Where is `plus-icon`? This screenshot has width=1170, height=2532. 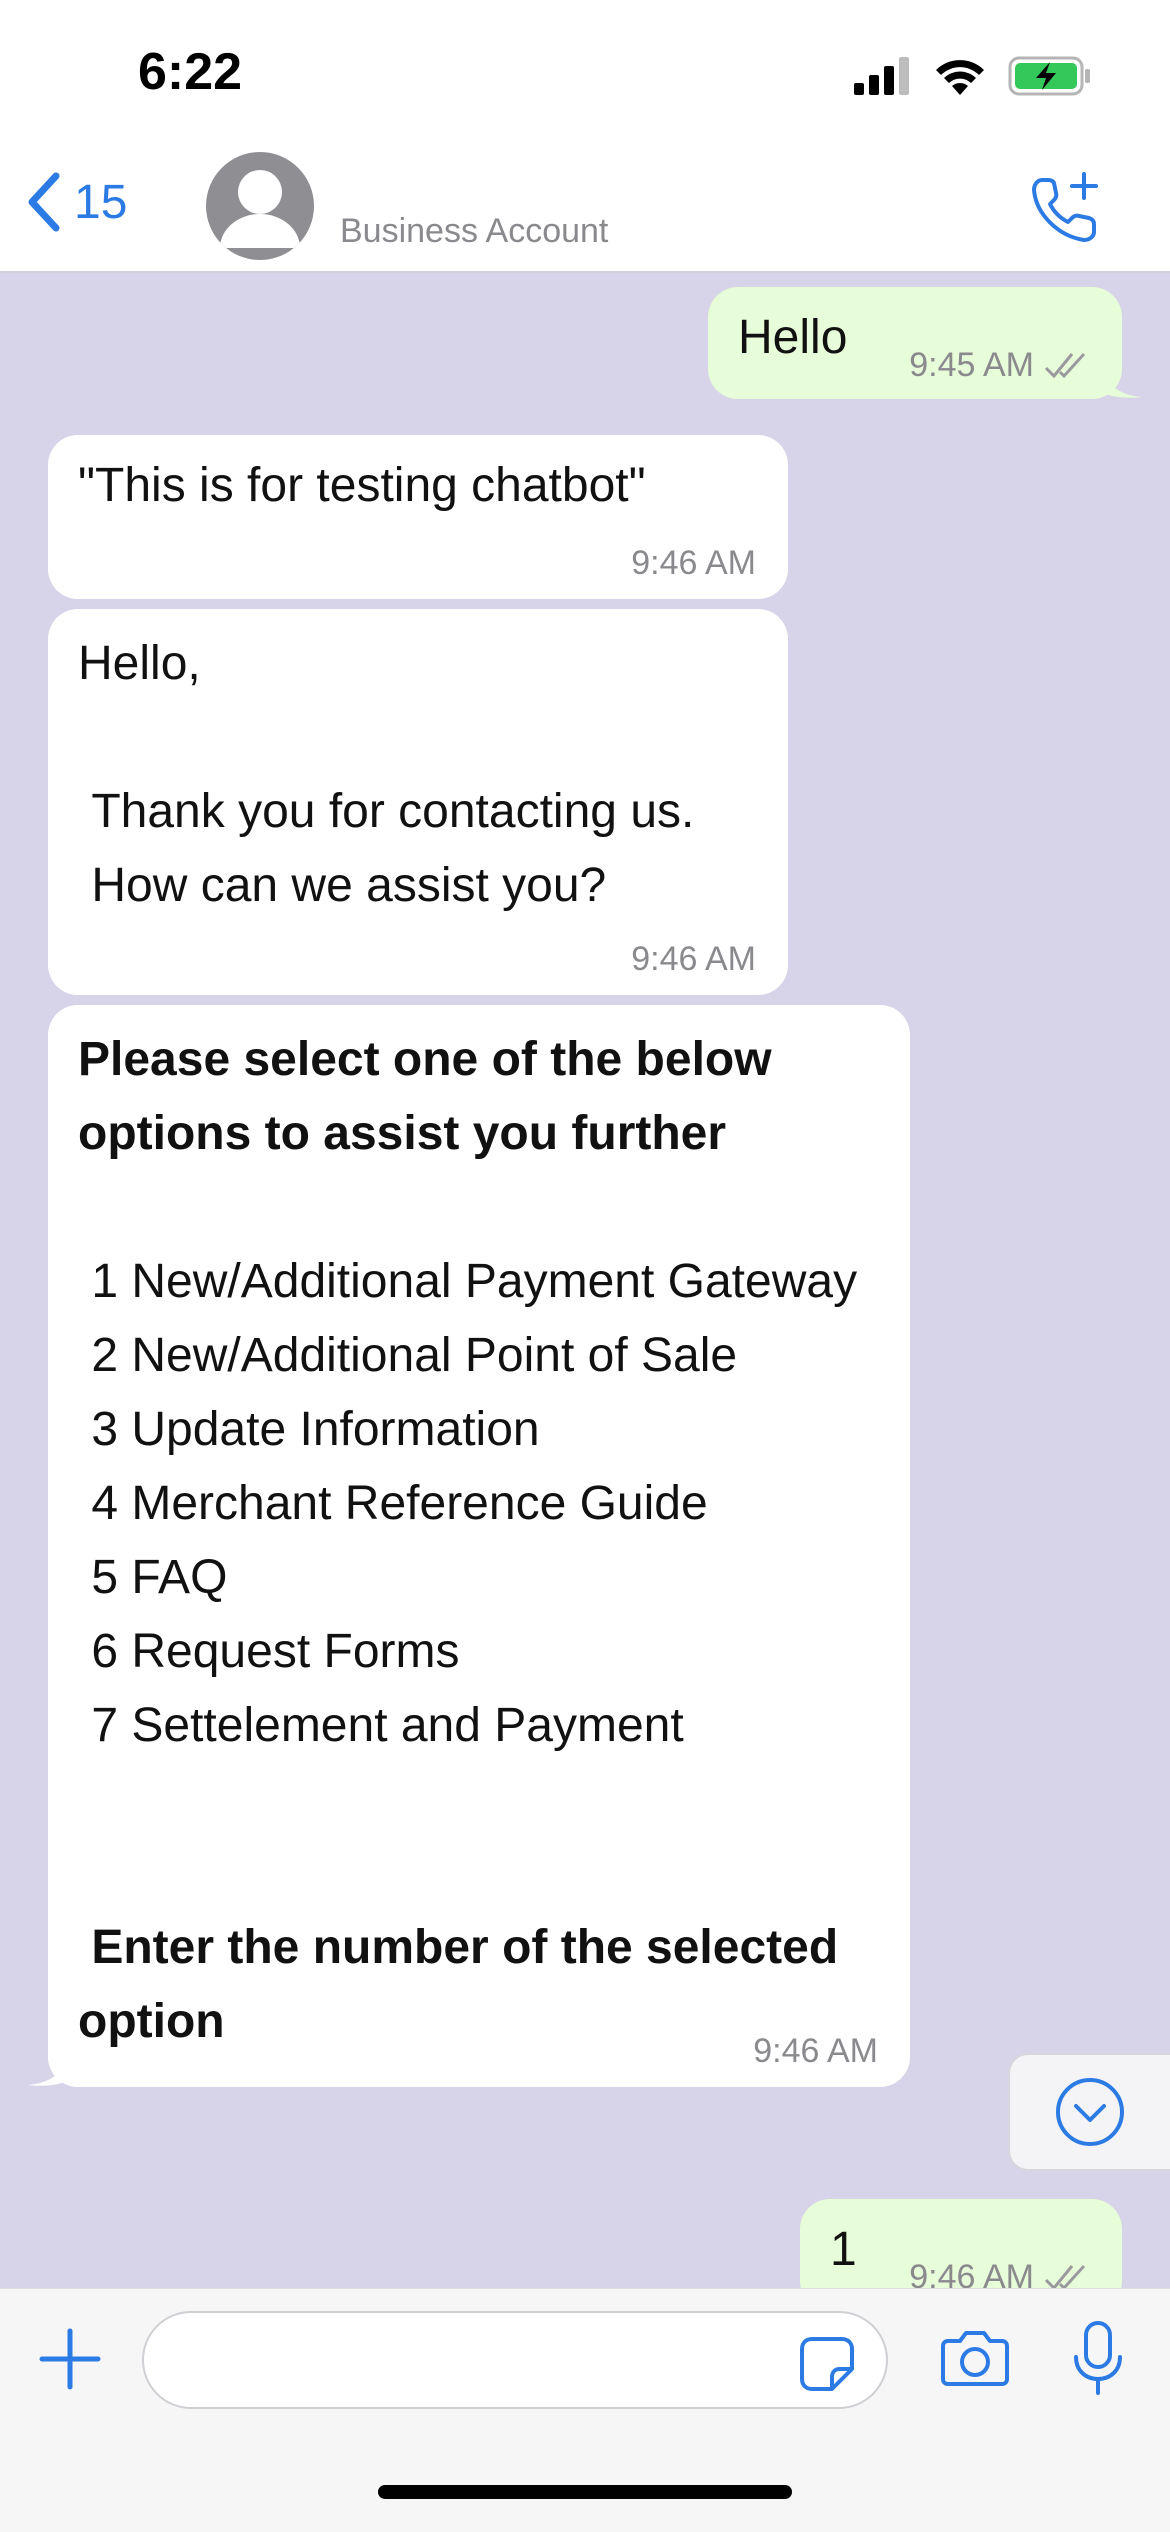 plus-icon is located at coordinates (70, 2359).